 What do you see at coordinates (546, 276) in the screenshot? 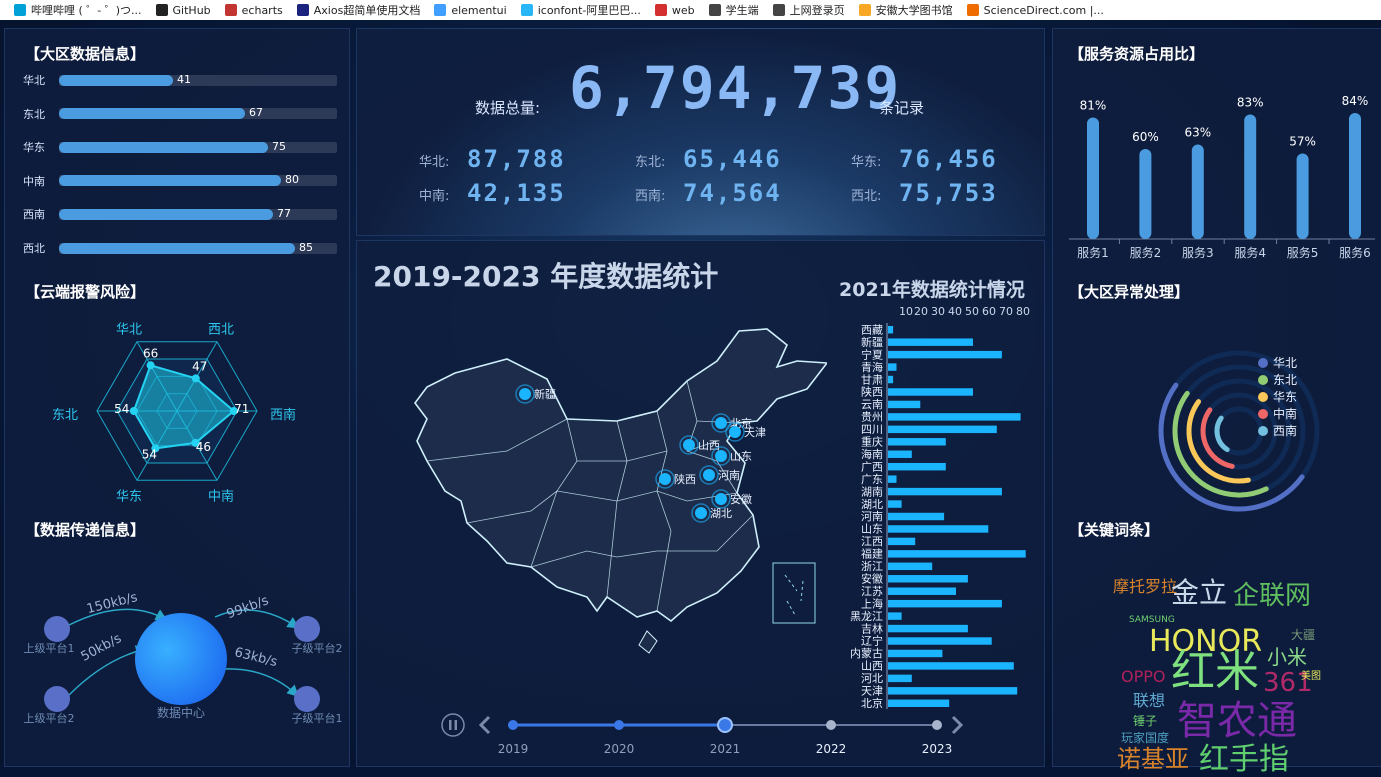
I see `map-title: 2019-2023 年度数据统计` at bounding box center [546, 276].